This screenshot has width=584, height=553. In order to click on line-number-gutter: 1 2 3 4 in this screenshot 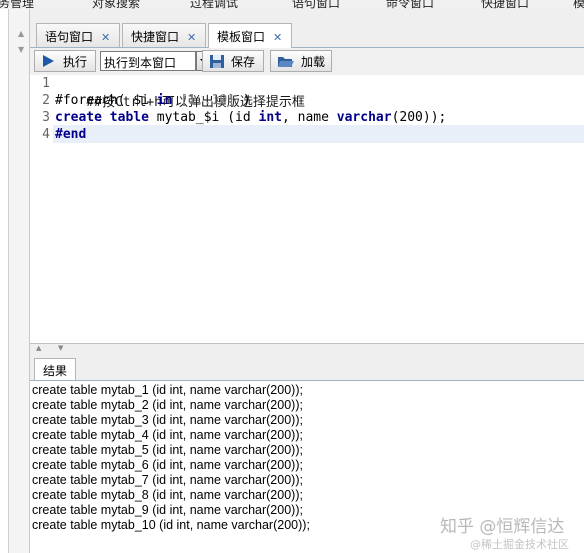, I will do `click(41, 209)`.